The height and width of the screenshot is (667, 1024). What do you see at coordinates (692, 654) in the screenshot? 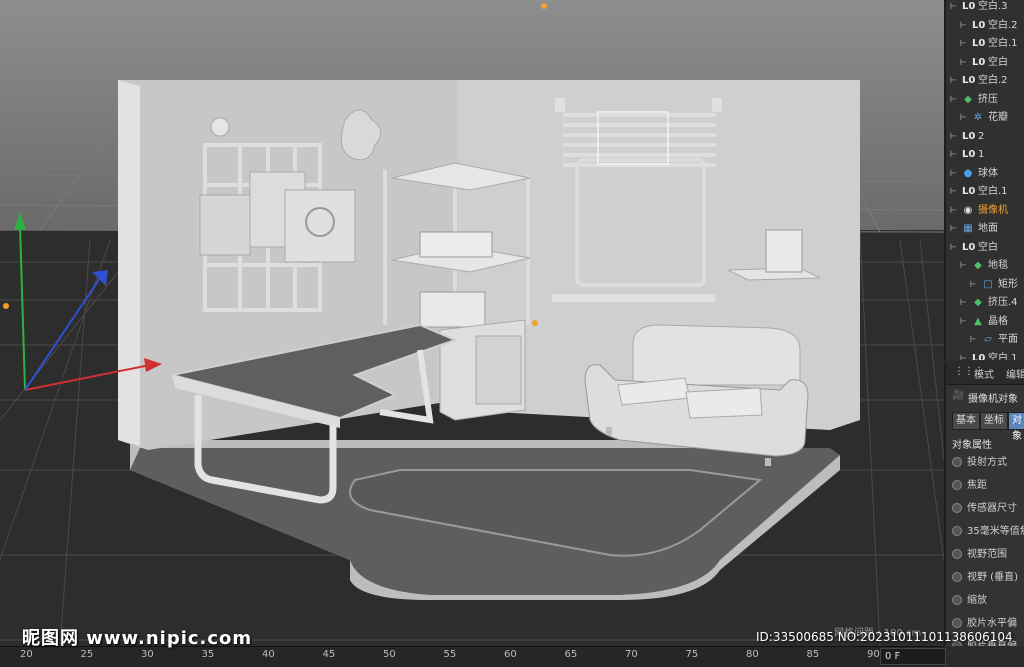
I see `timeline-tick: 75` at bounding box center [692, 654].